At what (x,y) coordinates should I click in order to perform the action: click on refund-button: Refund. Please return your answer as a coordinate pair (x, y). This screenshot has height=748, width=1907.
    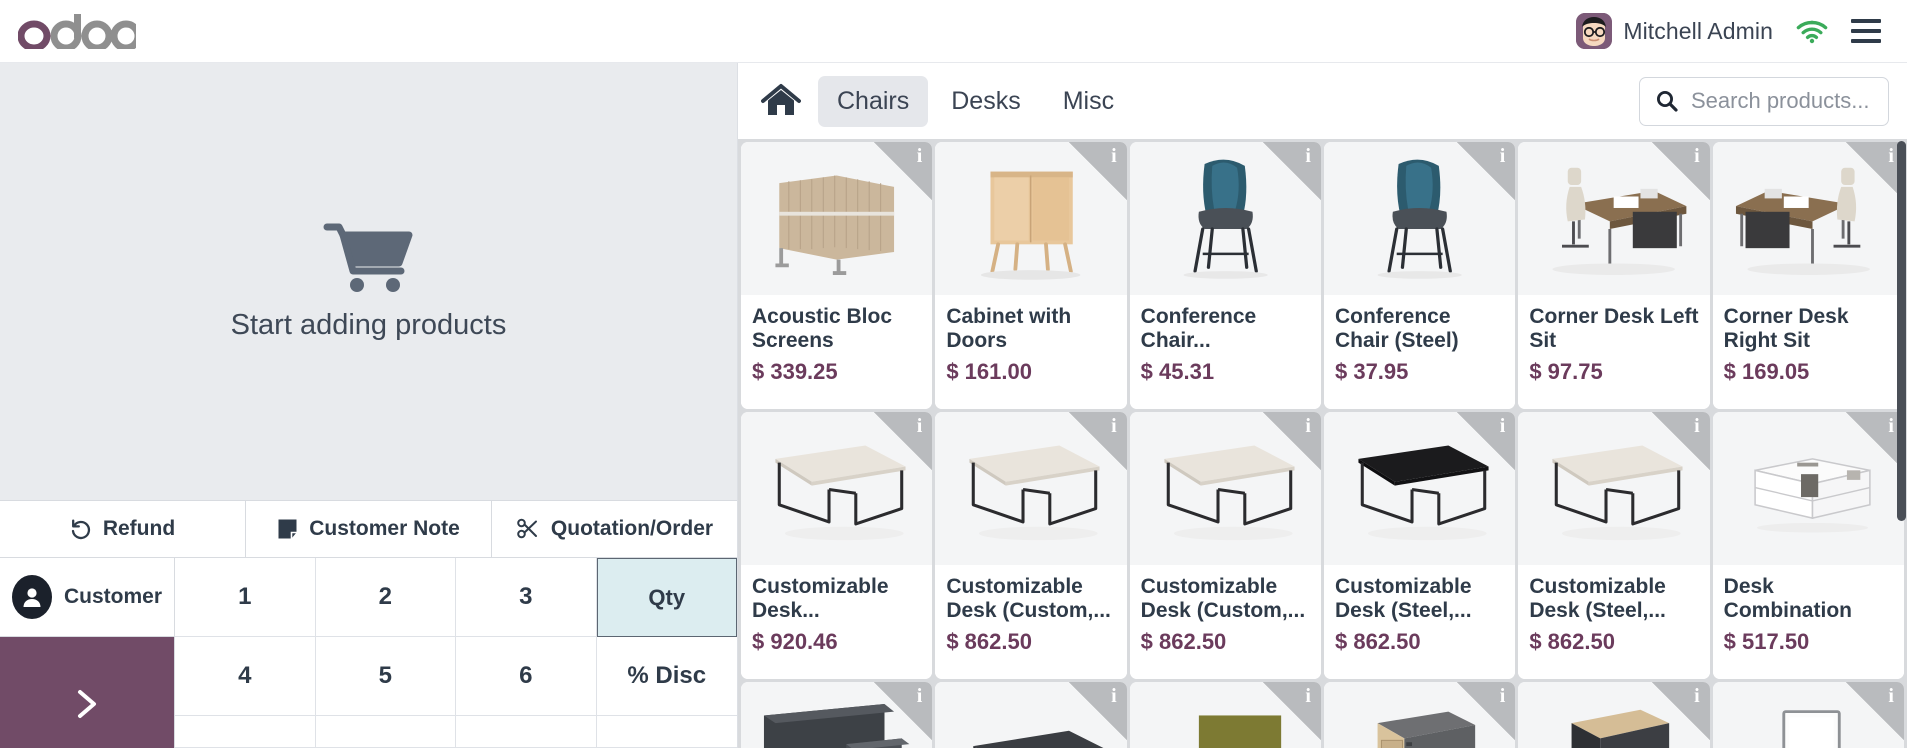
    Looking at the image, I should click on (123, 529).